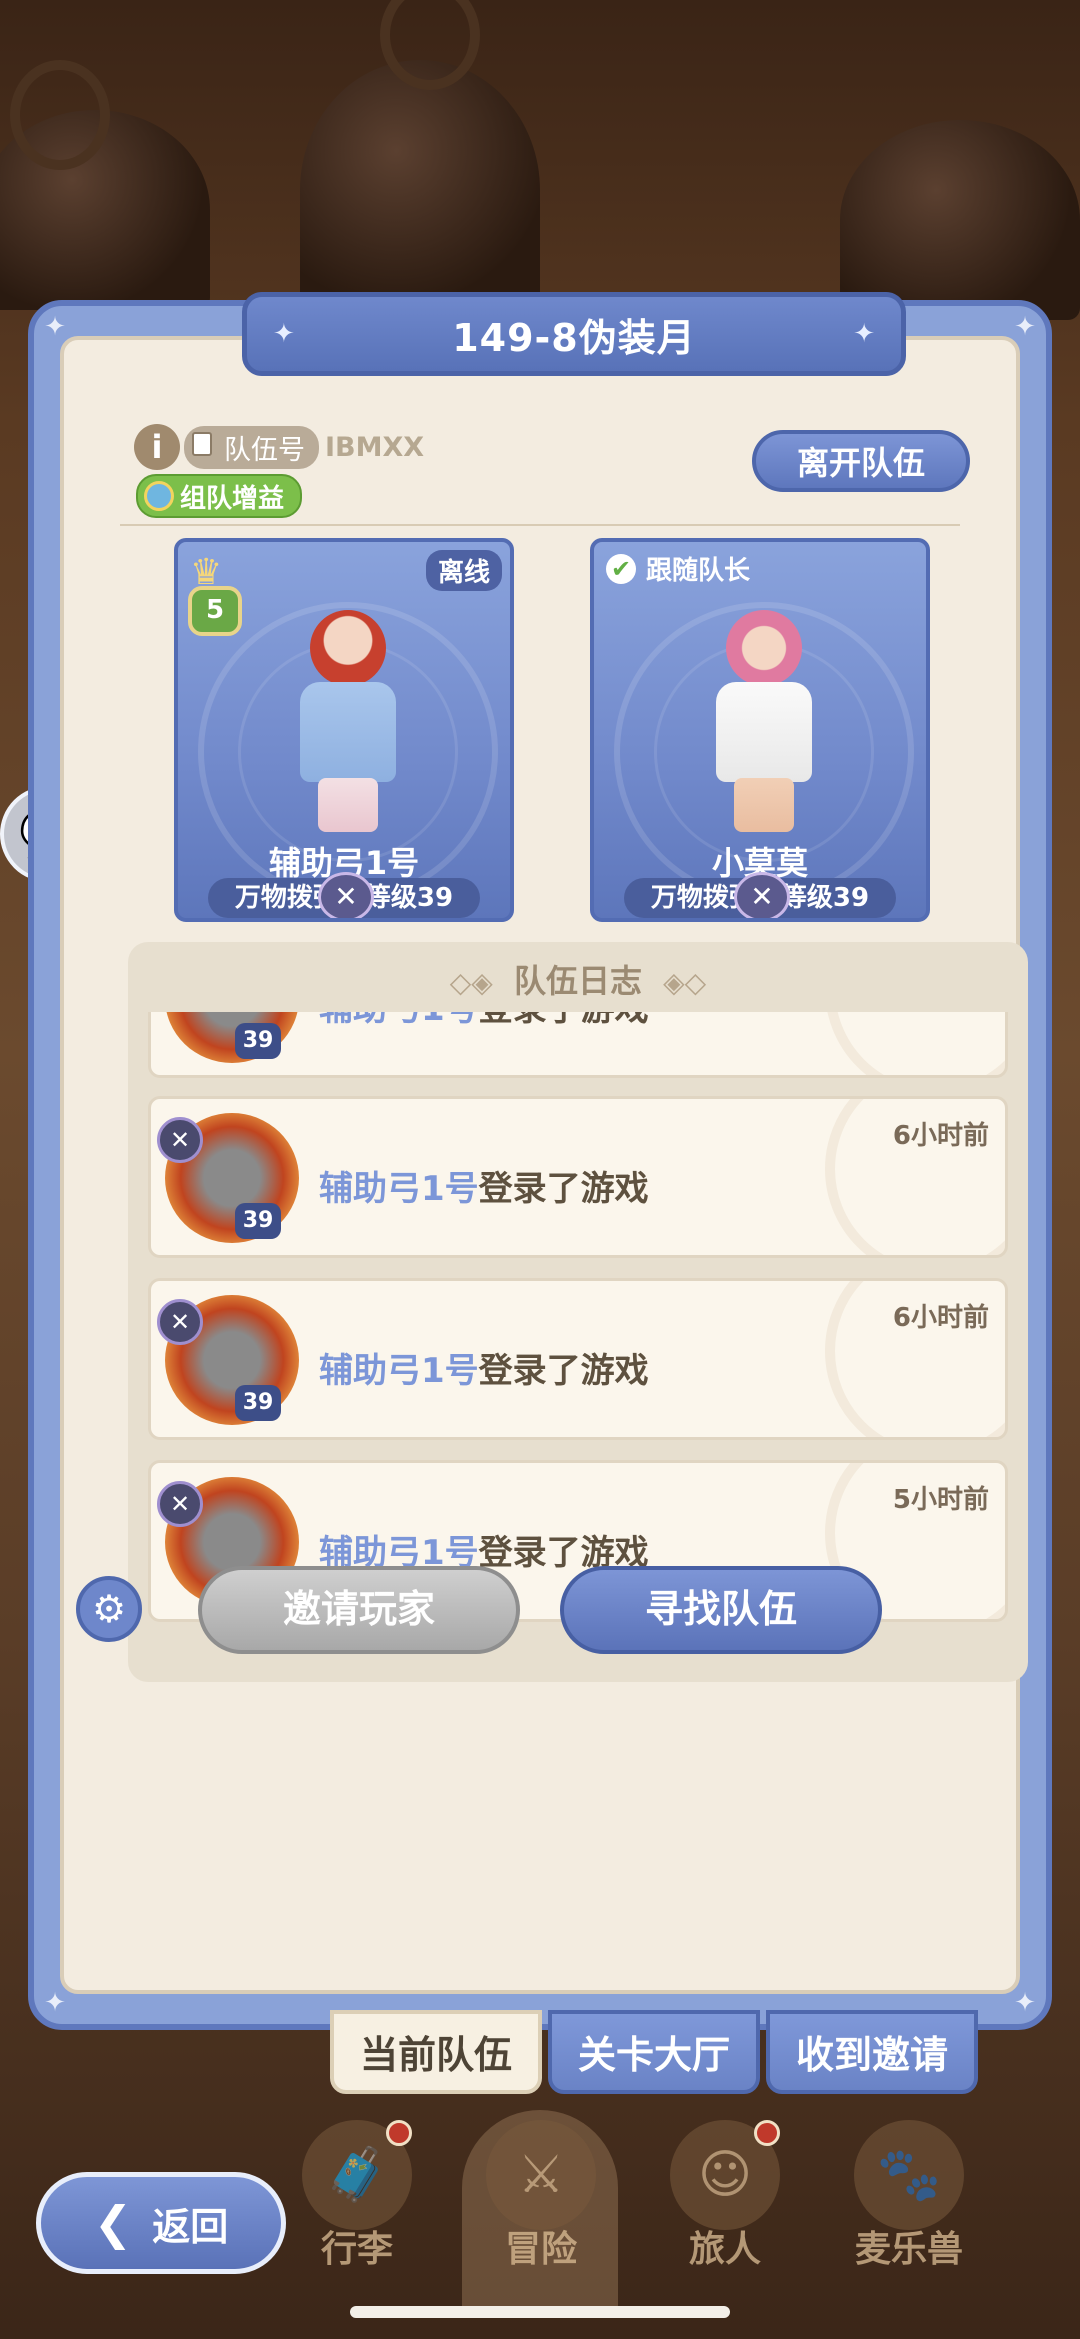 This screenshot has height=2339, width=1080. What do you see at coordinates (264, 450) in the screenshot?
I see `team-id-label: 队伍号` at bounding box center [264, 450].